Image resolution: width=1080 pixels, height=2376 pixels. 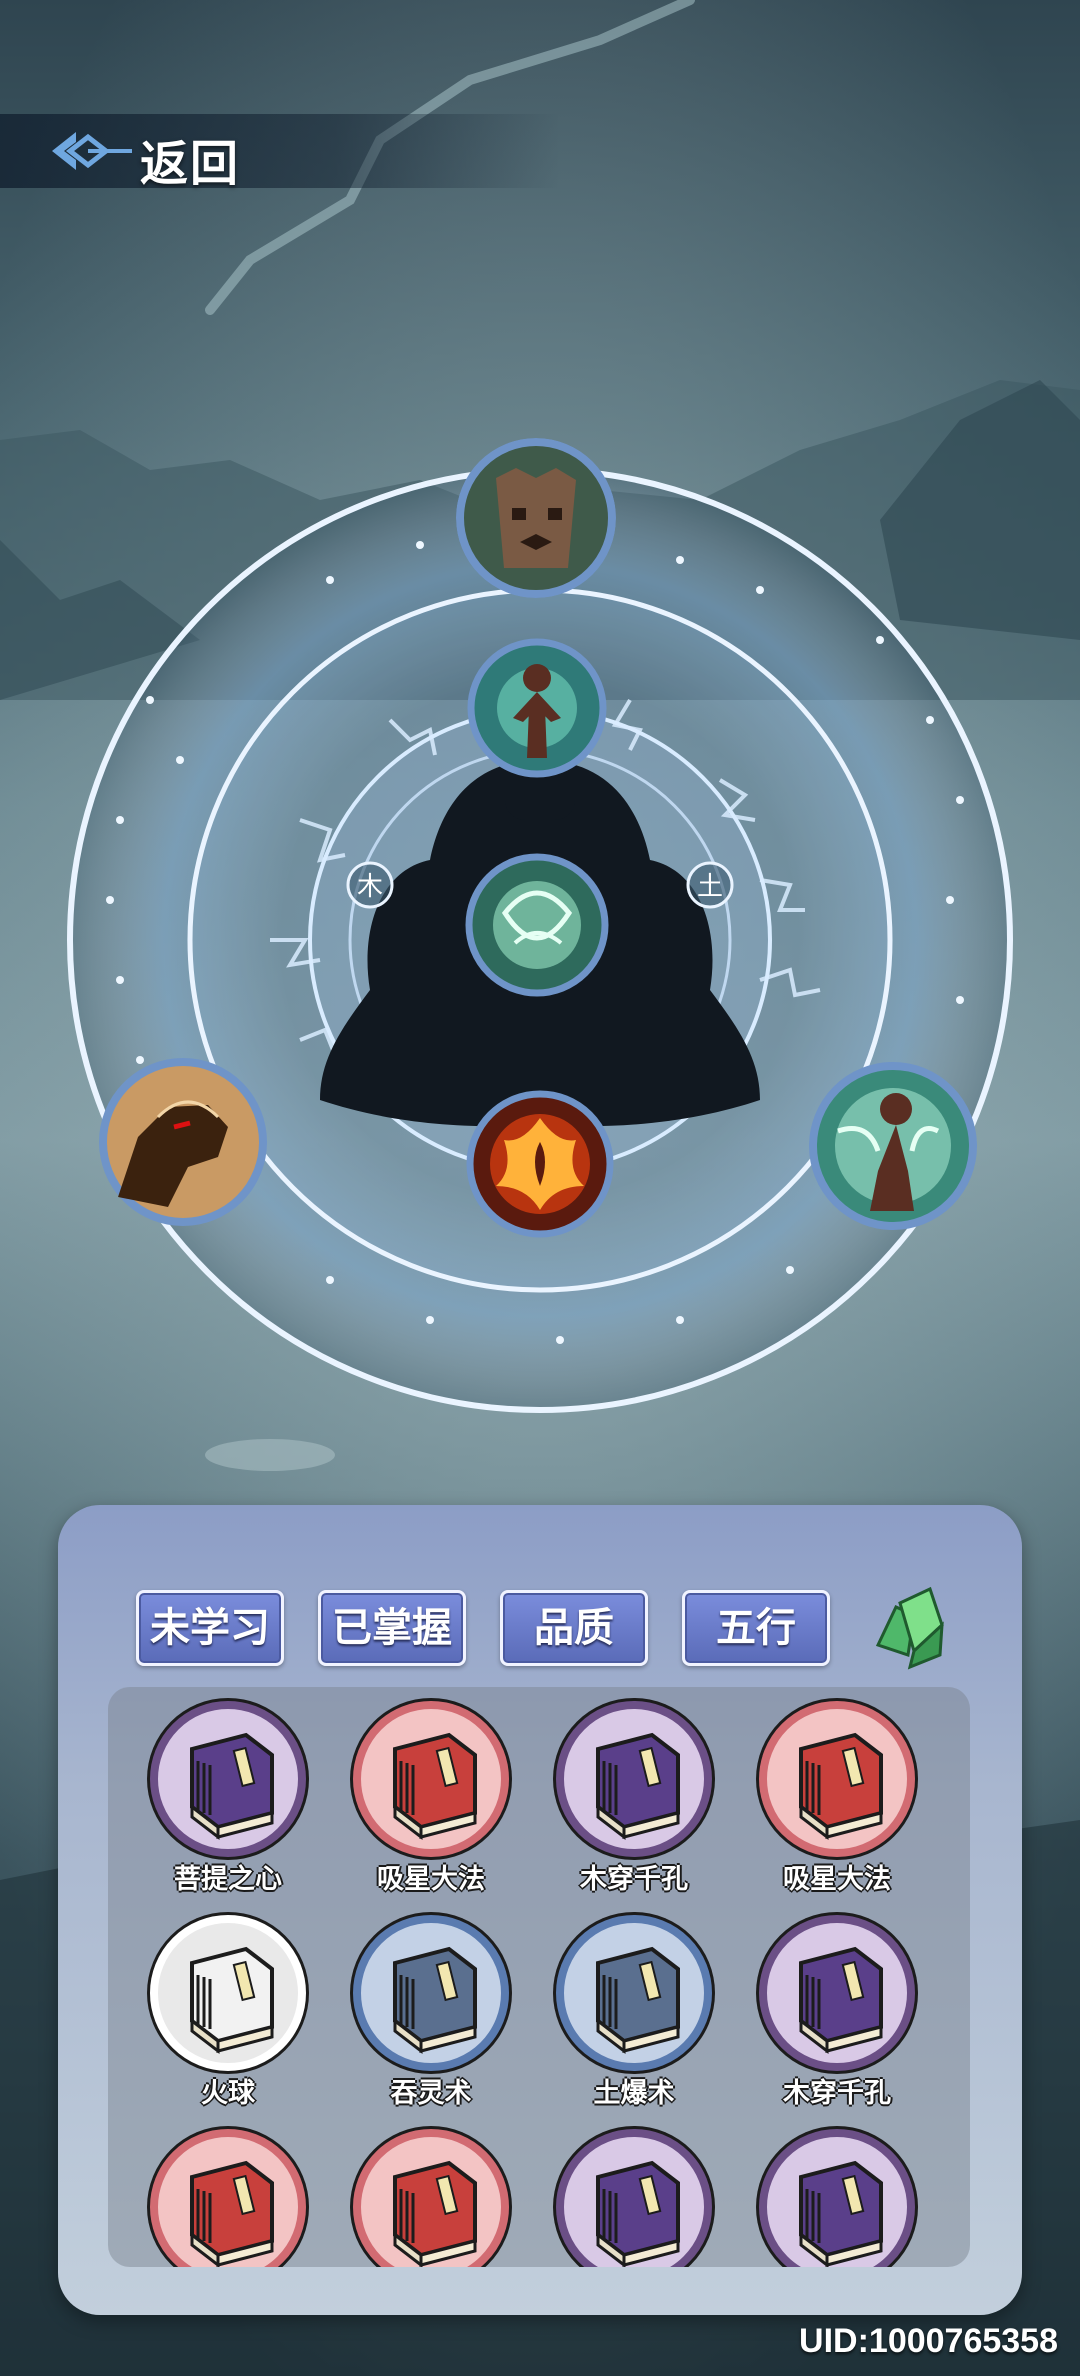 What do you see at coordinates (910, 1628) in the screenshot?
I see `green-crystal-icon` at bounding box center [910, 1628].